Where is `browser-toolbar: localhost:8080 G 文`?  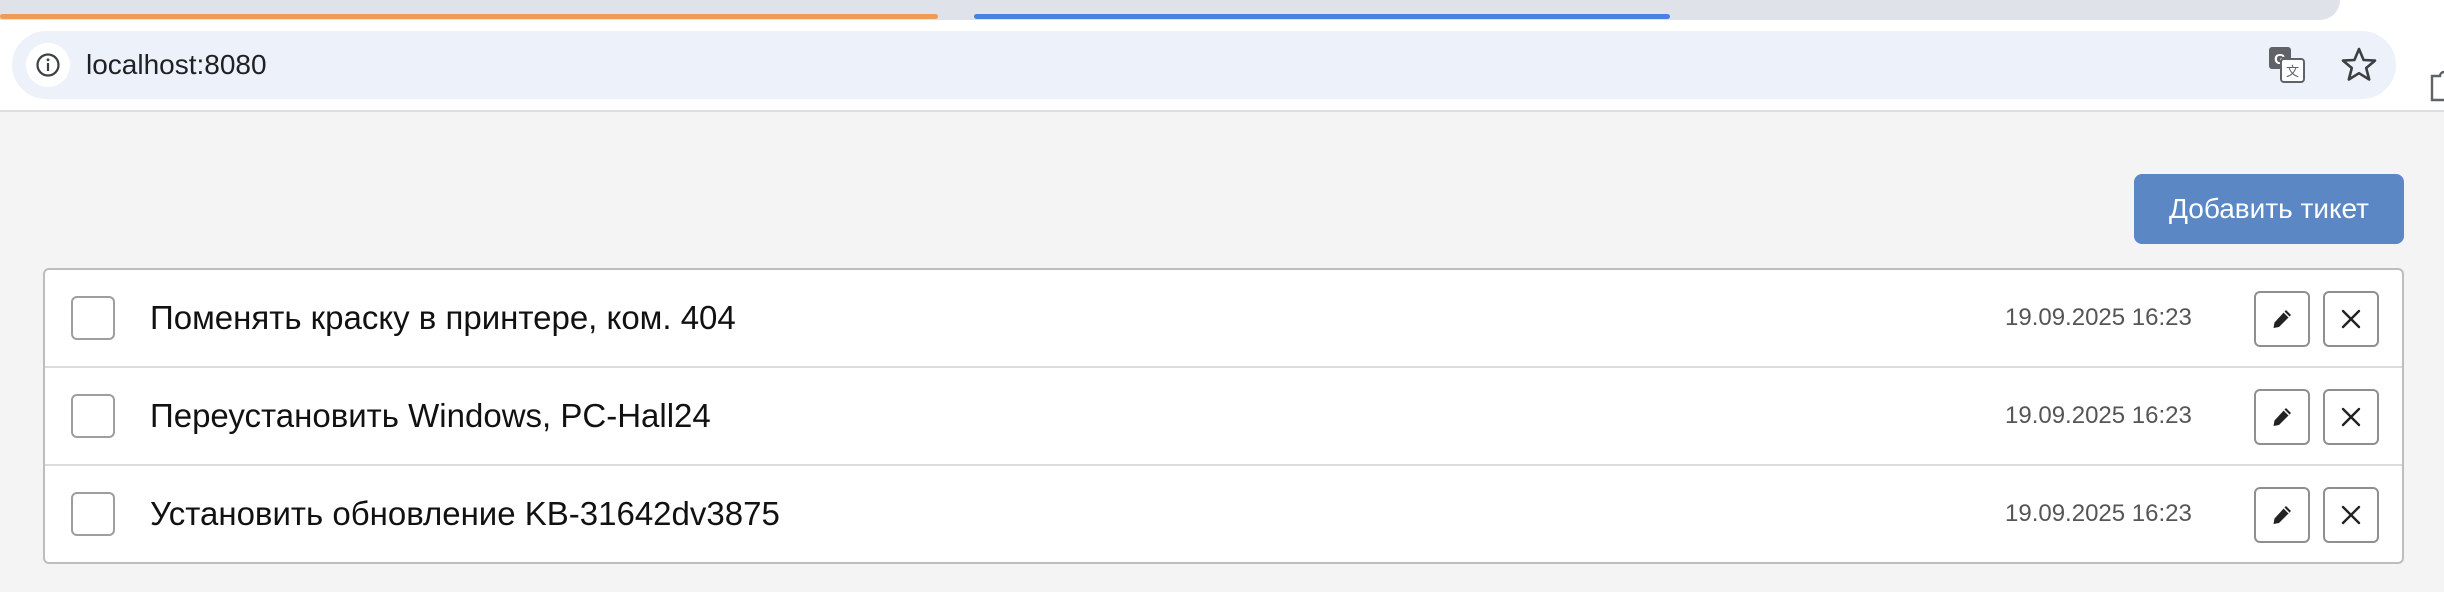 browser-toolbar: localhost:8080 G 文 is located at coordinates (1222, 69).